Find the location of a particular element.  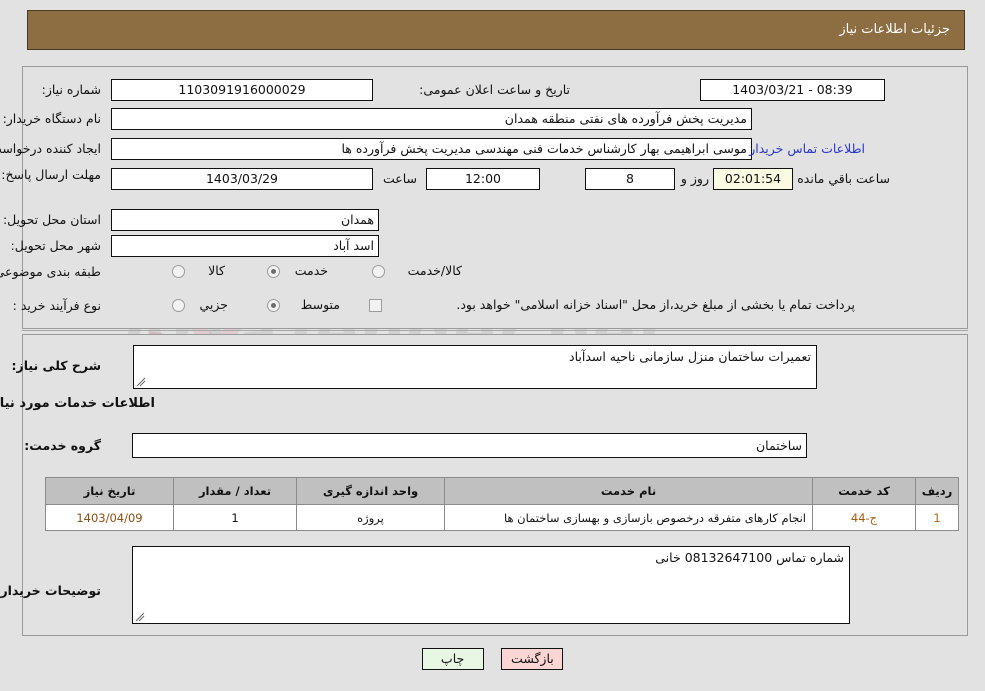

deadline-label: مهلت ارسال پاسخ: تا تاریخ: is located at coordinates (50, 174).